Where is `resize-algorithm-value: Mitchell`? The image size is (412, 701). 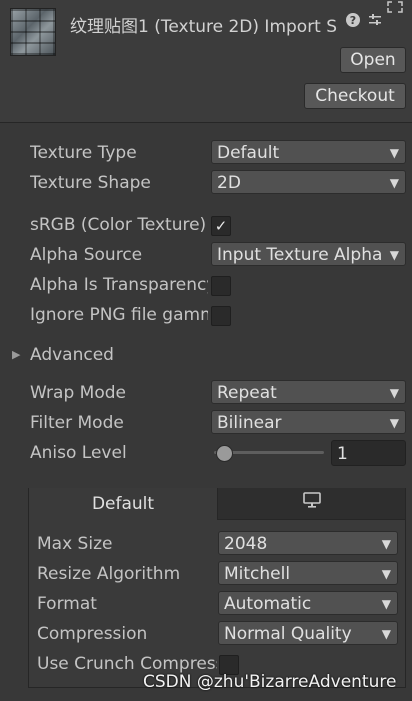
resize-algorithm-value: Mitchell is located at coordinates (257, 574).